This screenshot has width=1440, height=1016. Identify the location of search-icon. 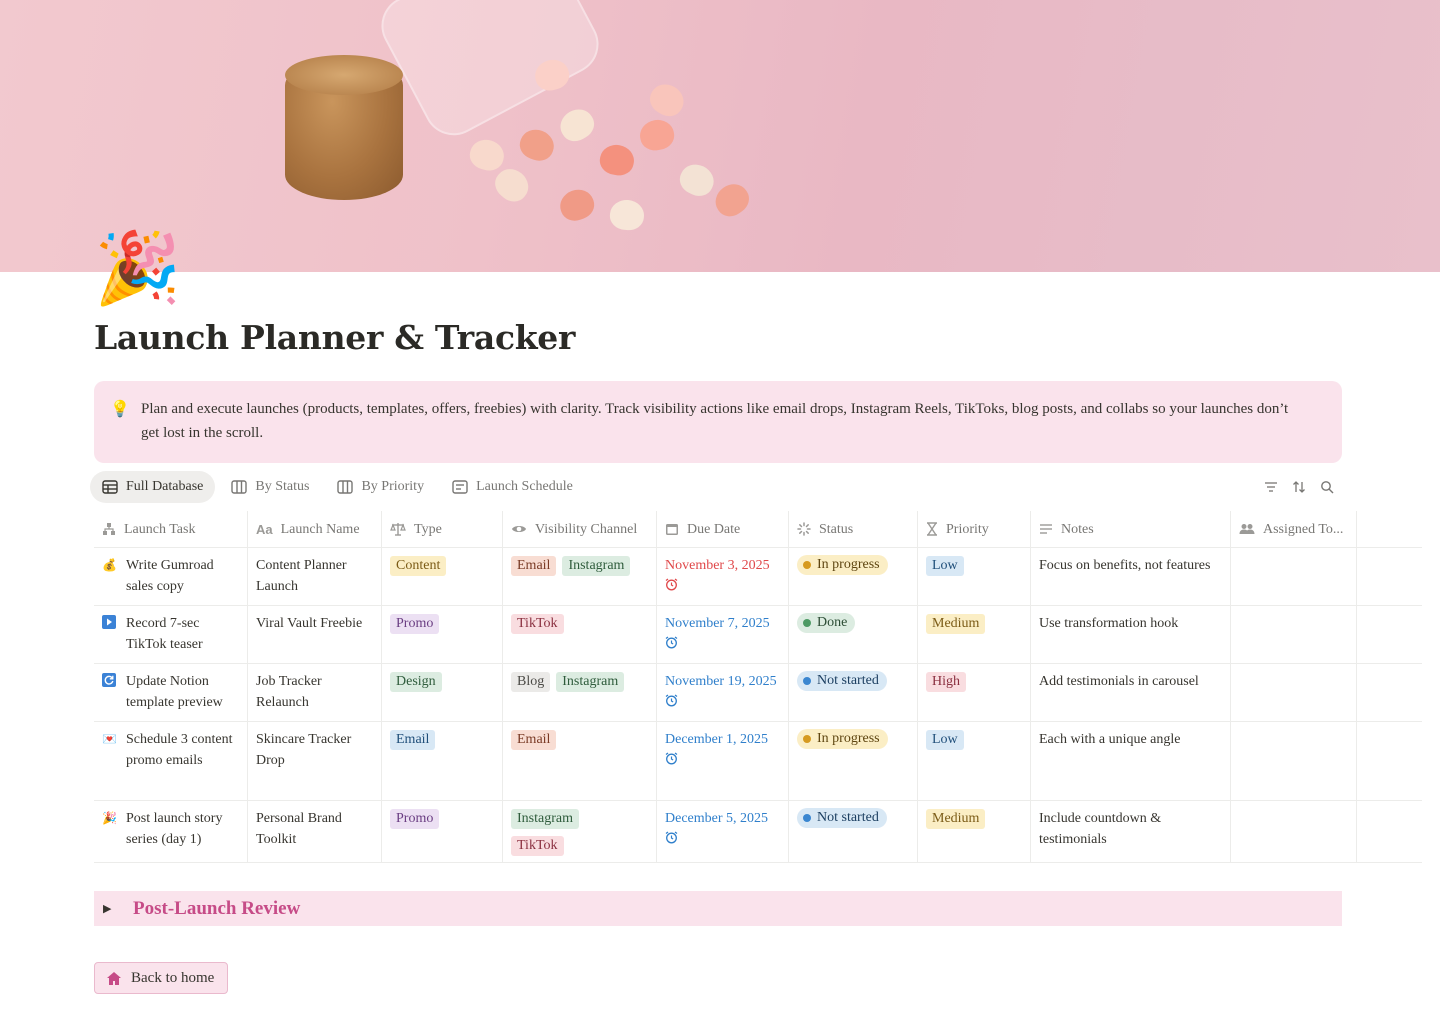
(1327, 487).